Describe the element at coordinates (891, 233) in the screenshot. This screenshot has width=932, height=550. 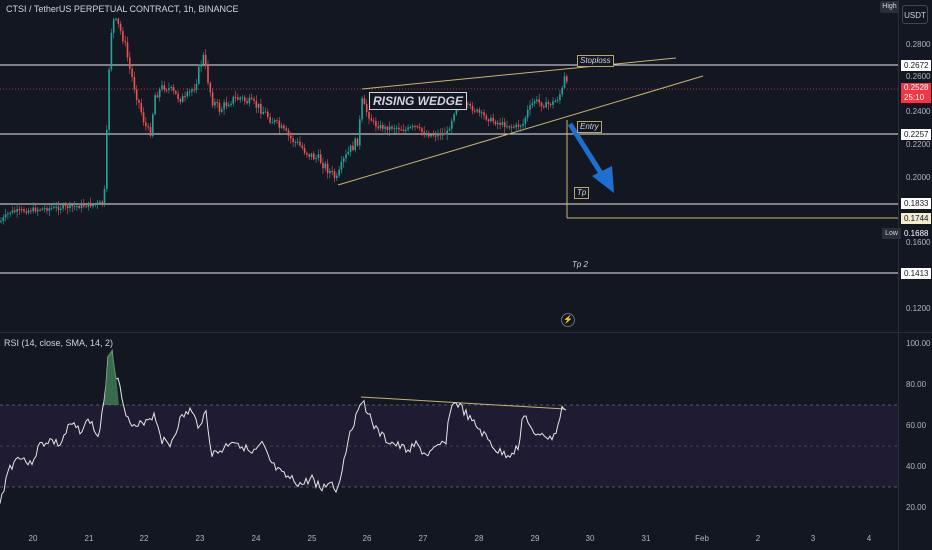
I see `low-tag: Low` at that location.